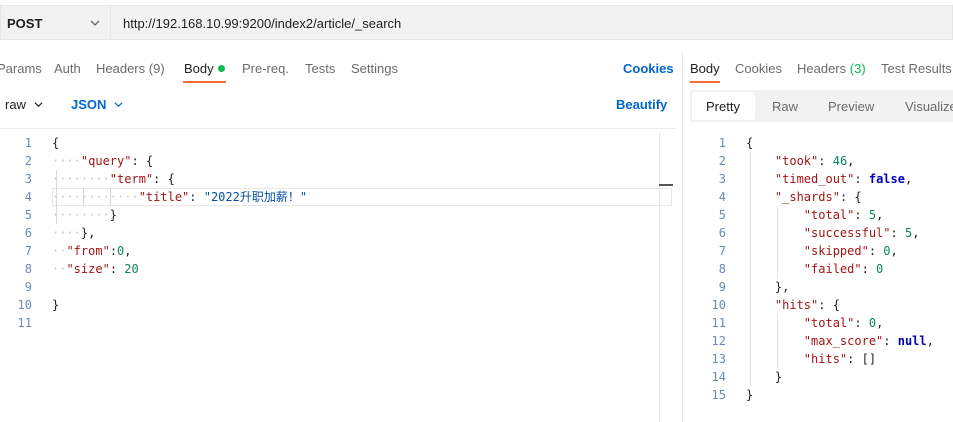  Describe the element at coordinates (818, 197) in the screenshot. I see `code-line: "_shards": {` at that location.